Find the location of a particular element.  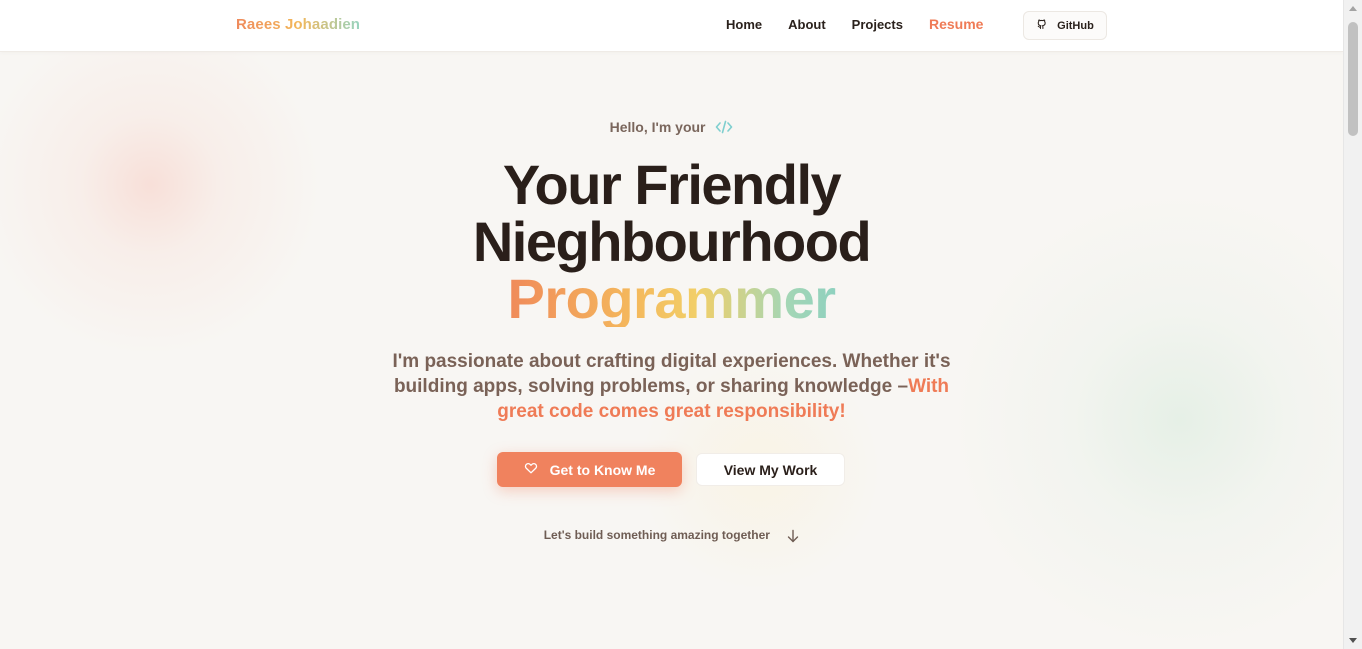

hero-greeting: Hello, I'm your is located at coordinates (671, 128).